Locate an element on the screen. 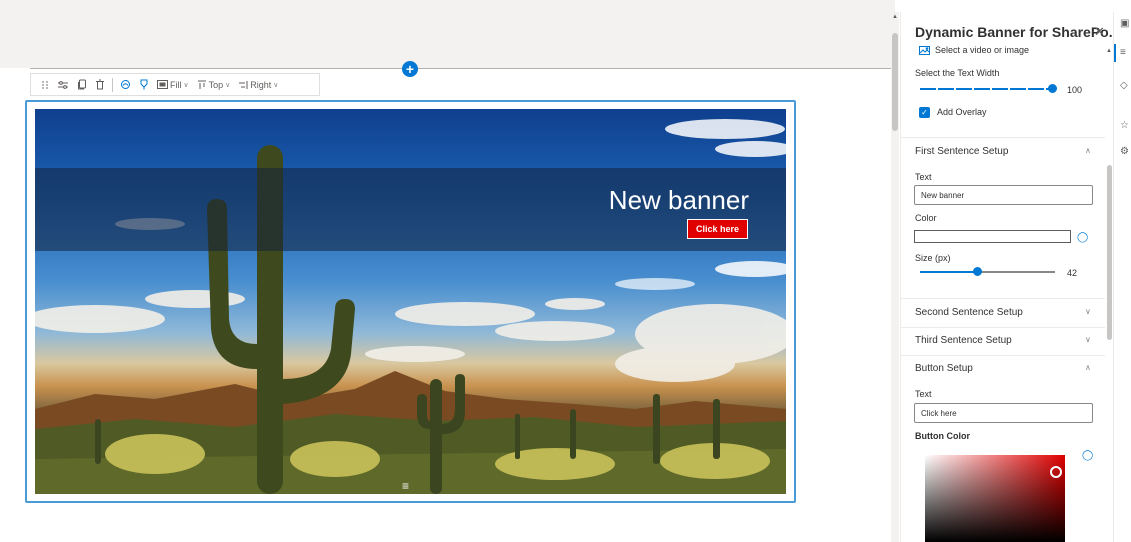  banner-title: New banner is located at coordinates (678, 200).